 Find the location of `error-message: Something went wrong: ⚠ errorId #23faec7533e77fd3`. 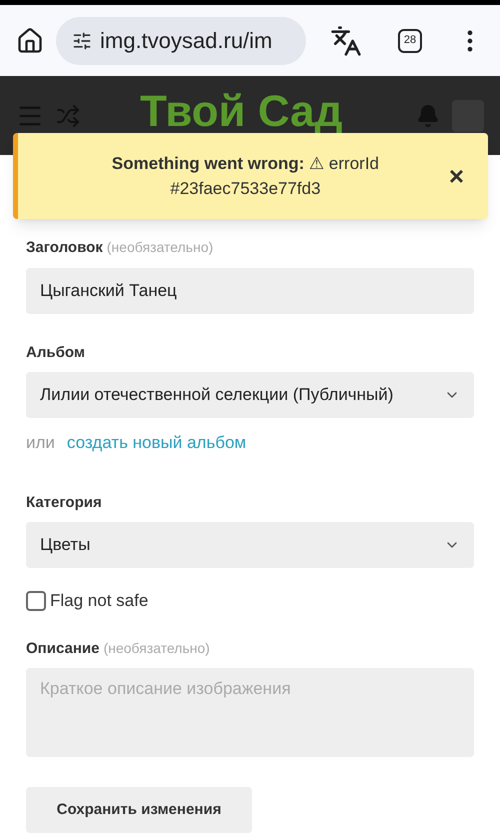

error-message: Something went wrong: ⚠ errorId #23faec7533e77fd3 is located at coordinates (245, 176).